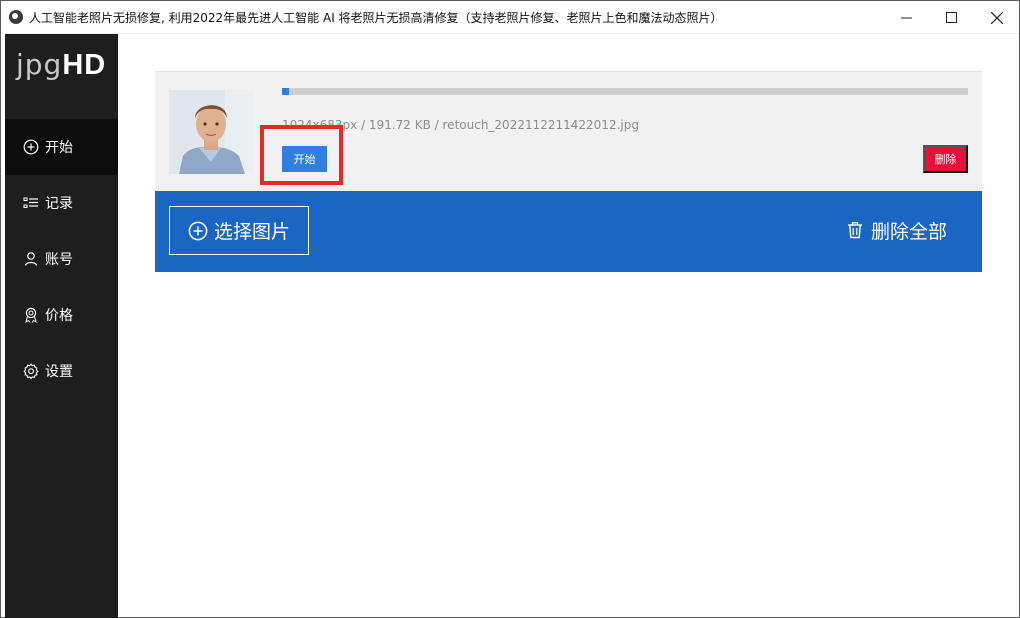 Image resolution: width=1020 pixels, height=618 pixels. I want to click on minimize-icon, so click(906, 18).